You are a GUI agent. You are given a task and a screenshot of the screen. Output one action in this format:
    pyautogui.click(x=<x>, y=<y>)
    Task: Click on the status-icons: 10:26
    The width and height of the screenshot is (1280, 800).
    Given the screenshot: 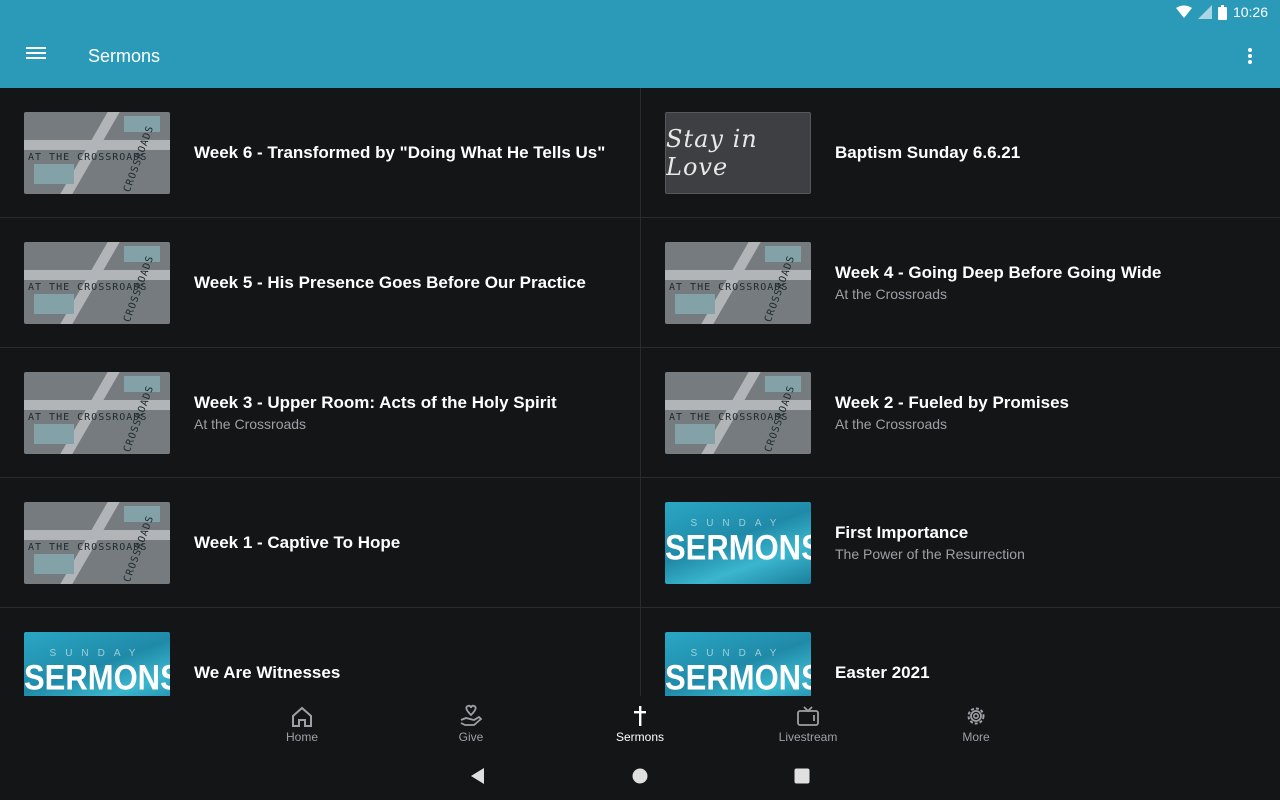 What is the action you would take?
    pyautogui.click(x=1221, y=12)
    